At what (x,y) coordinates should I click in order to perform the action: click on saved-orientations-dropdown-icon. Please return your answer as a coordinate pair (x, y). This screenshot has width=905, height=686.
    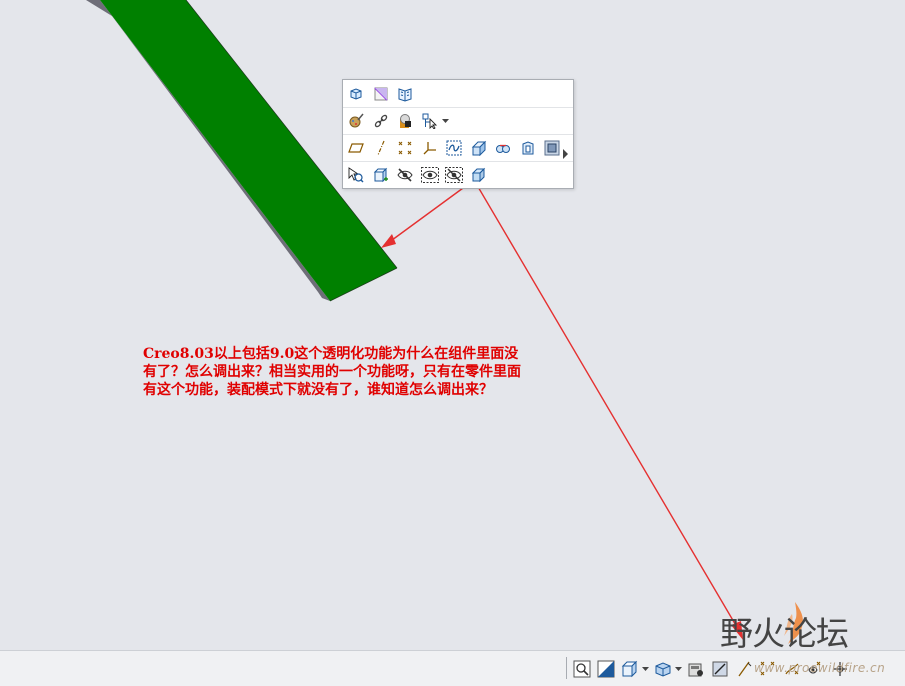
    Looking at the image, I should click on (645, 669).